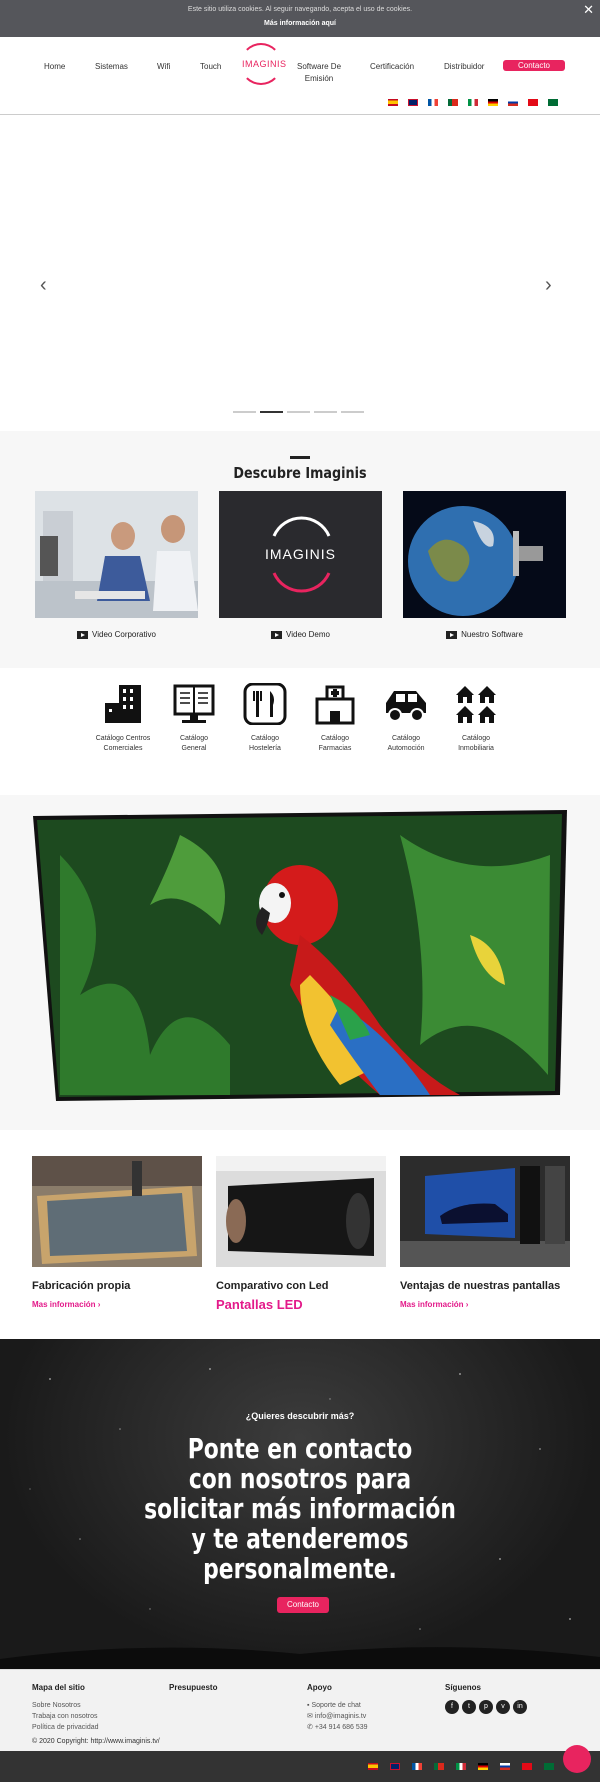 The width and height of the screenshot is (600, 1782). What do you see at coordinates (311, 1716) in the screenshot?
I see `envelope-icon: ✉` at bounding box center [311, 1716].